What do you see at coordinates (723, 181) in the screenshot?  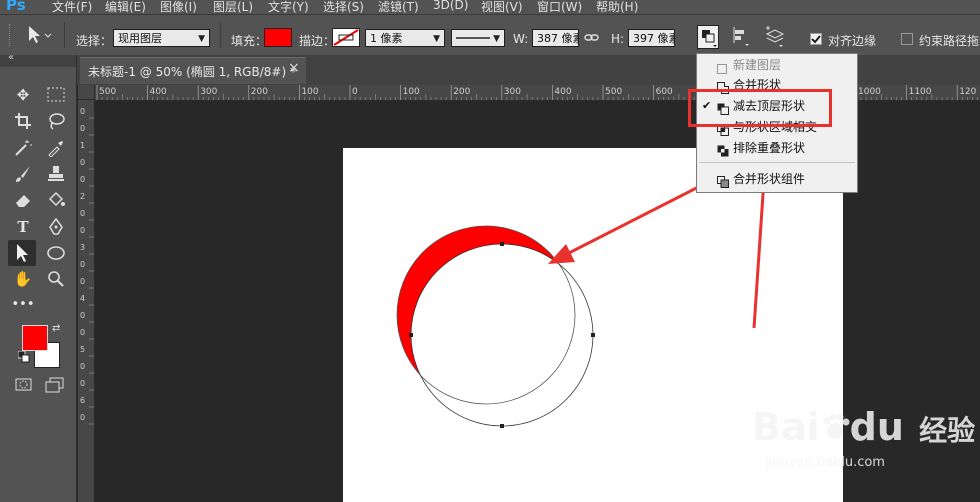 I see `merge-components-icon` at bounding box center [723, 181].